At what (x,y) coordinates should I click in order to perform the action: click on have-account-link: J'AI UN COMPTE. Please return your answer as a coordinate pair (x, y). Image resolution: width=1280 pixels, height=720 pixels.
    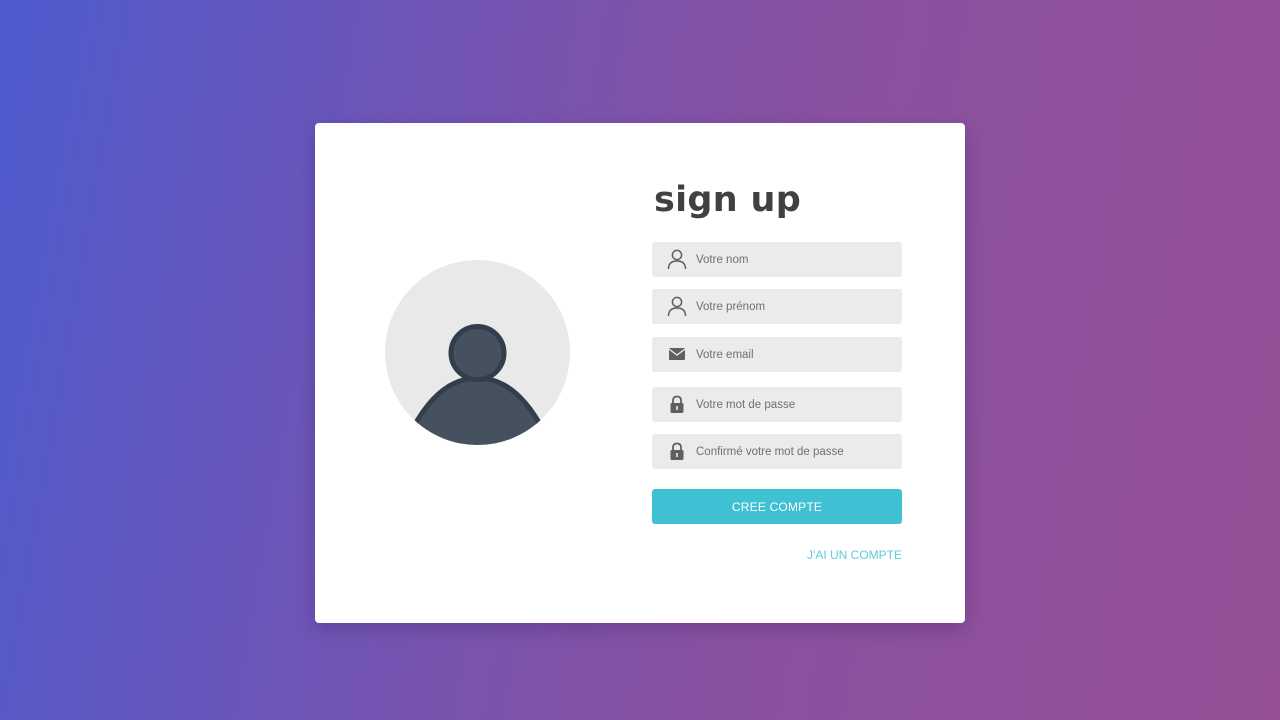
    Looking at the image, I should click on (854, 555).